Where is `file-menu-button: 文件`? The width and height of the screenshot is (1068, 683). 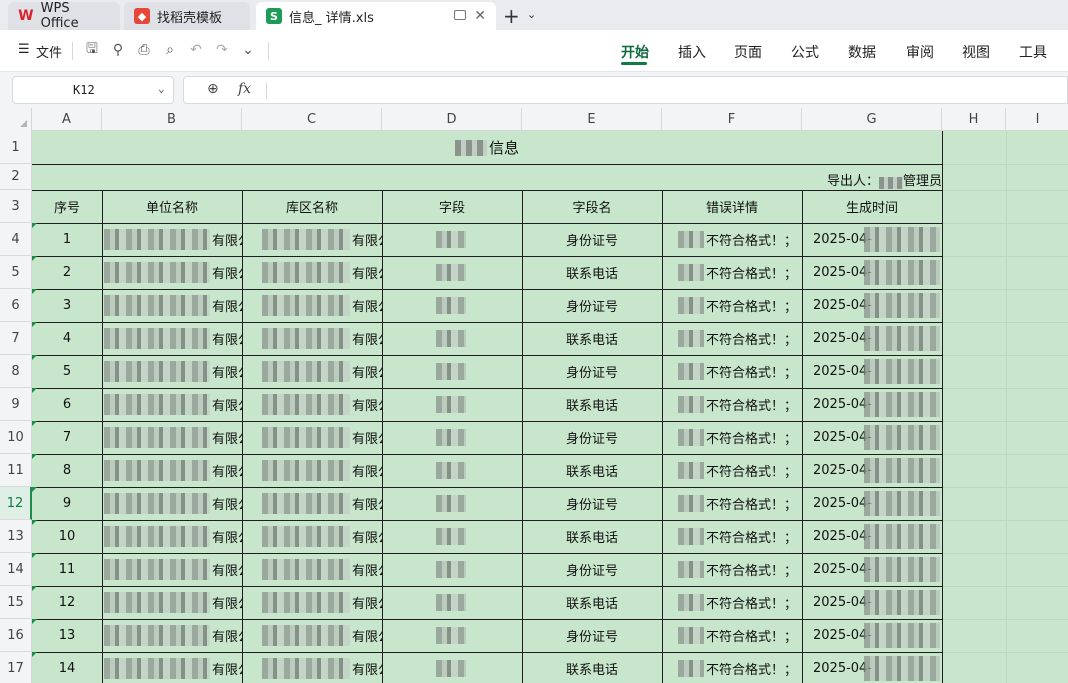 file-menu-button: 文件 is located at coordinates (49, 51).